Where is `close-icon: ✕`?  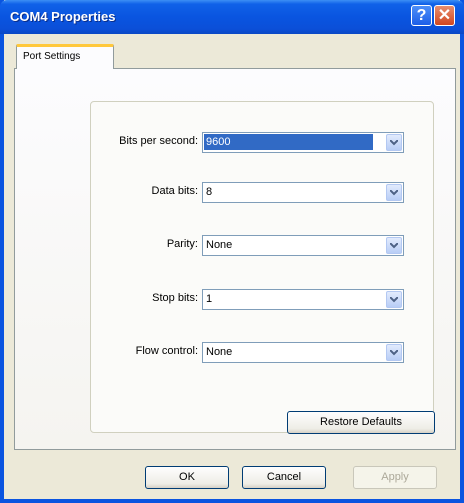
close-icon: ✕ is located at coordinates (444, 15).